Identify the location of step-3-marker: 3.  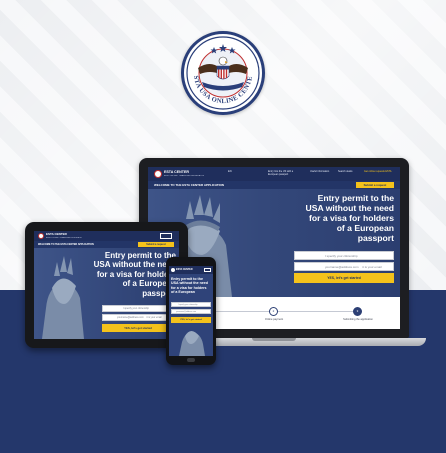
(357, 311).